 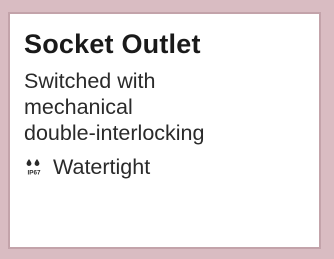 What do you see at coordinates (102, 167) in the screenshot?
I see `feature-label: Watertight` at bounding box center [102, 167].